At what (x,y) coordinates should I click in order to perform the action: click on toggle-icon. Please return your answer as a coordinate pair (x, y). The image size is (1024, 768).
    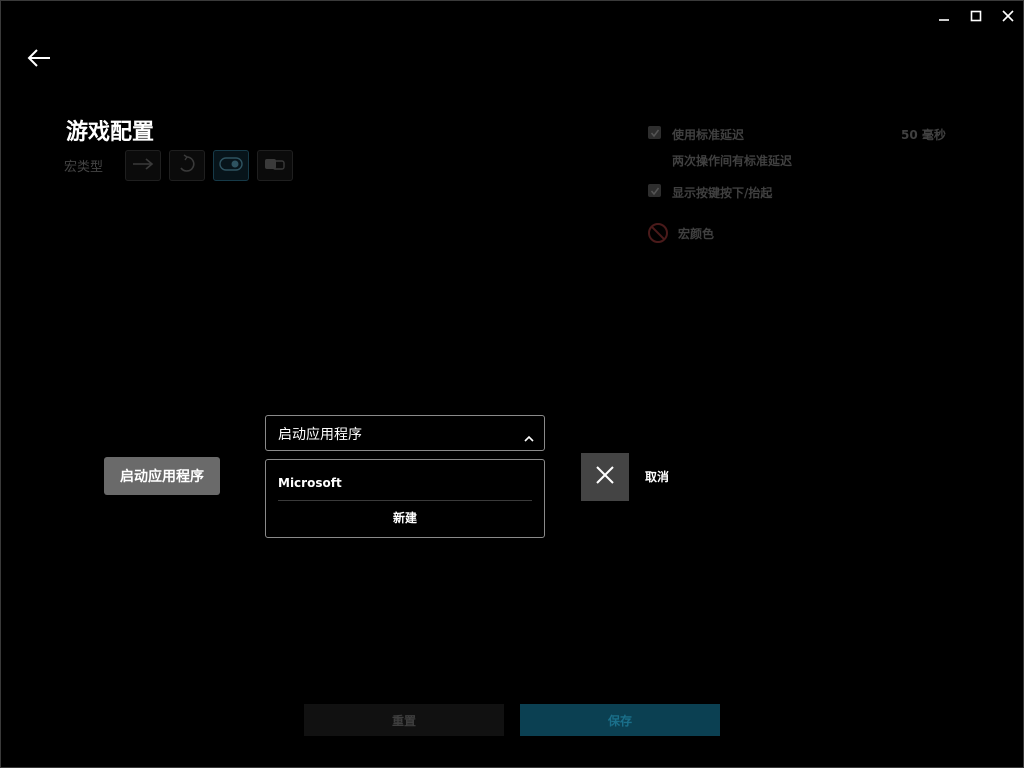
    Looking at the image, I should click on (231, 165).